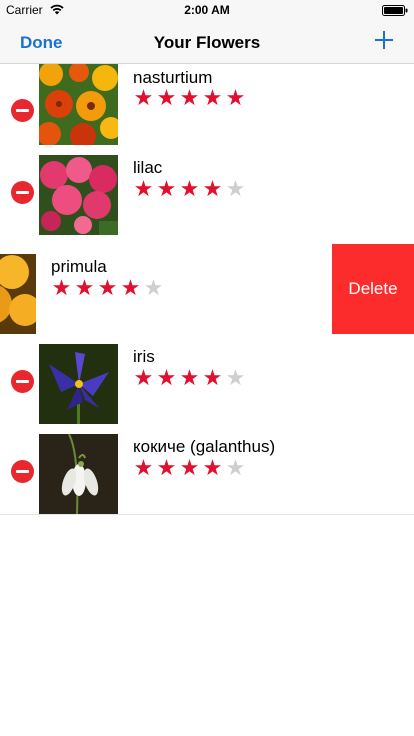 The width and height of the screenshot is (414, 736). I want to click on list-item: iris ★ ★ ★ ★ ★, so click(207, 379).